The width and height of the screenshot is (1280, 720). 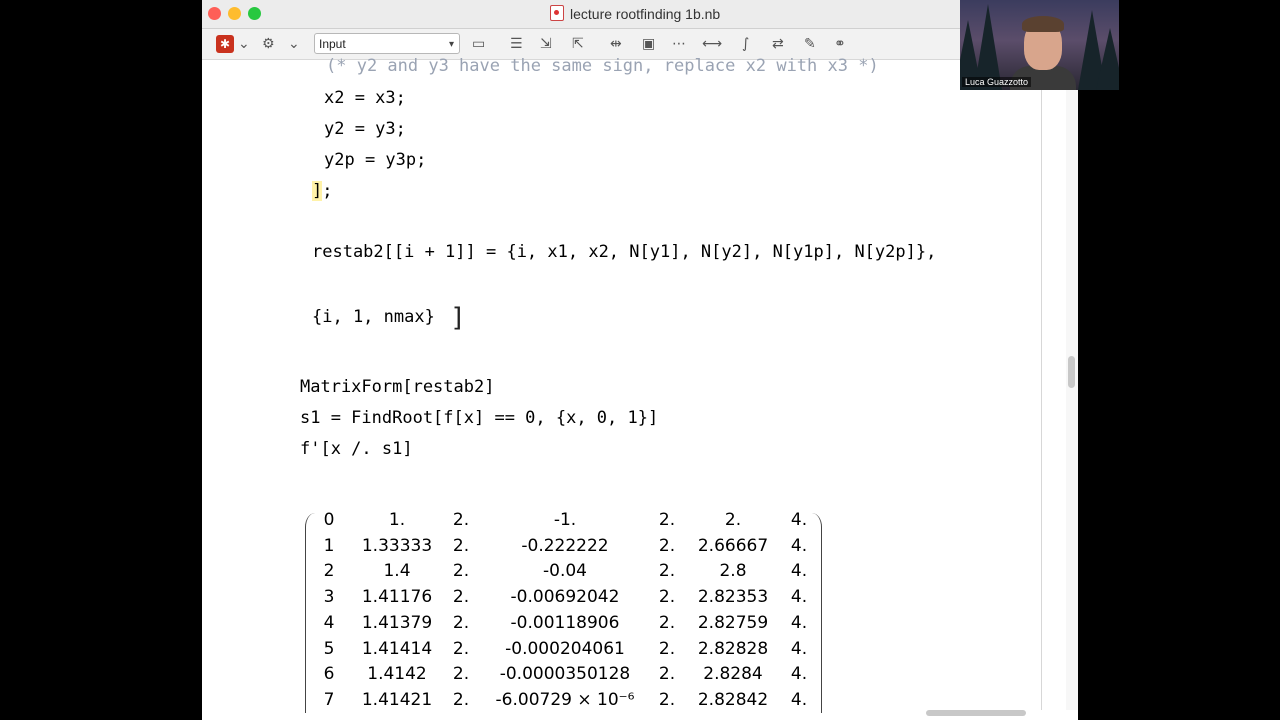 I want to click on matrix-row: 2 1.4 2. -0.04 2. 2.8 4., so click(x=563, y=574).